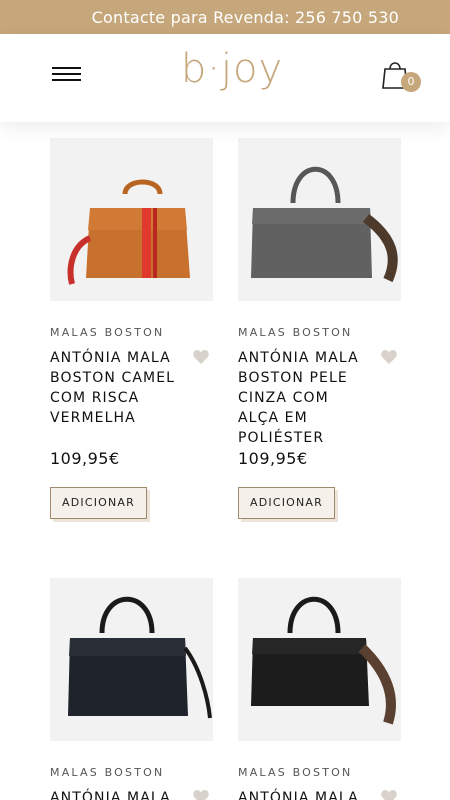 This screenshot has width=450, height=800. Describe the element at coordinates (232, 69) in the screenshot. I see `site-logo: b·joy` at that location.